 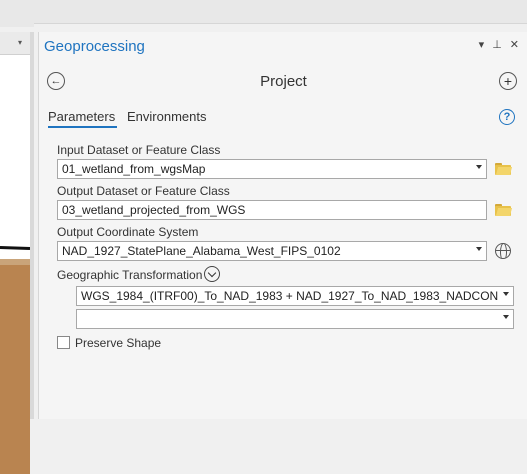 What do you see at coordinates (15, 369) in the screenshot?
I see `map-land-area` at bounding box center [15, 369].